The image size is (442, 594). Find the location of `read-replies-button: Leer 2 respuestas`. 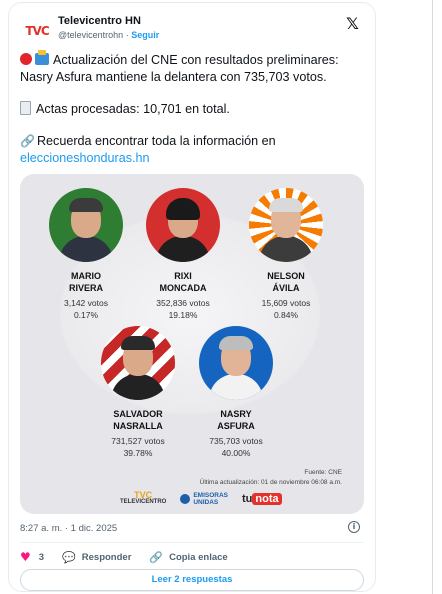

read-replies-button: Leer 2 respuestas is located at coordinates (192, 580).